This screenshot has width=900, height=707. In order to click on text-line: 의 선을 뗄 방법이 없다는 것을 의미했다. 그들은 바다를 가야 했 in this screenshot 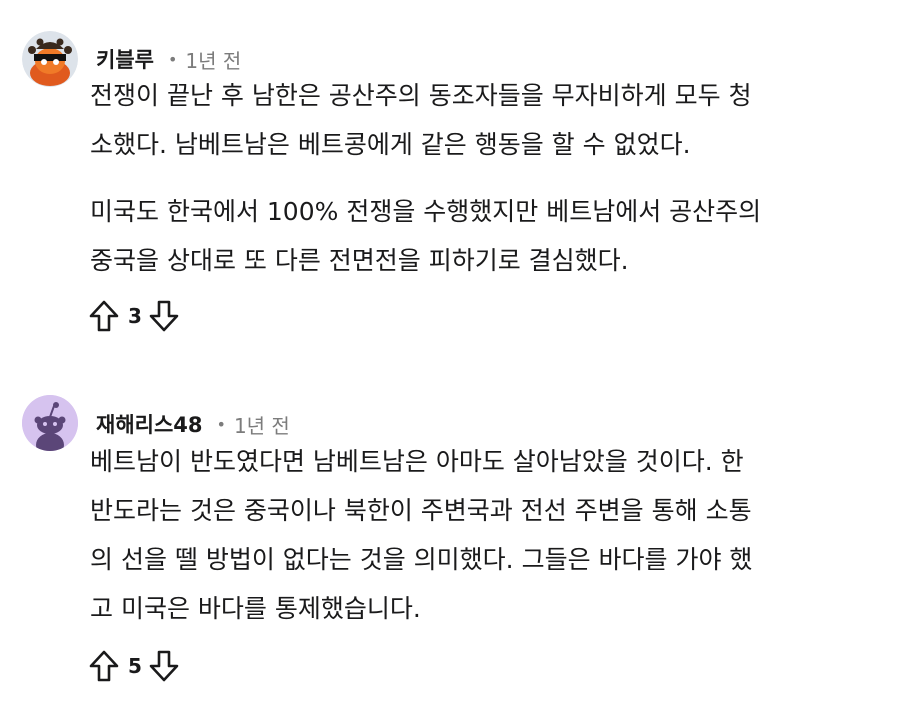, I will do `click(421, 559)`.